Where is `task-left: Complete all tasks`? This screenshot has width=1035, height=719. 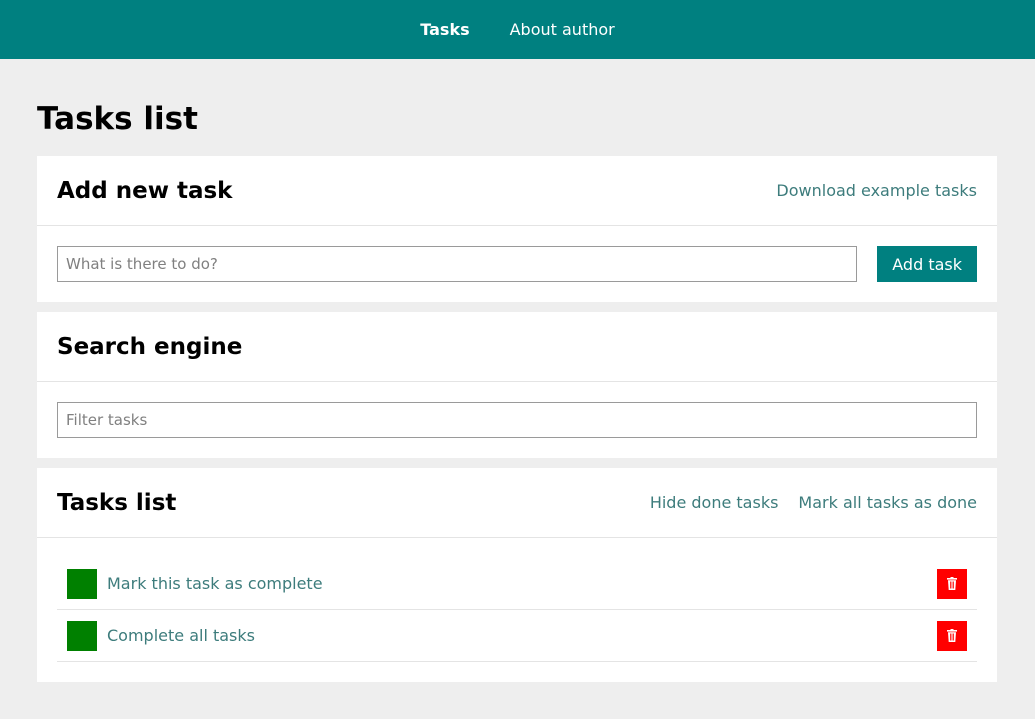
task-left: Complete all tasks is located at coordinates (161, 635).